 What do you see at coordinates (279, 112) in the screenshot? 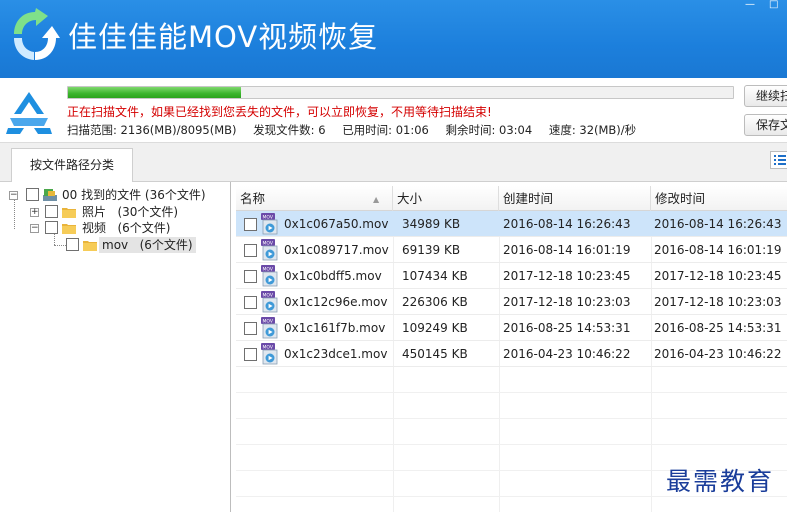
I see `scan-status-message: 正在扫描文件，如果已经找到您丢失的文件，可以立即恢复，不用等待扫描结束!` at bounding box center [279, 112].